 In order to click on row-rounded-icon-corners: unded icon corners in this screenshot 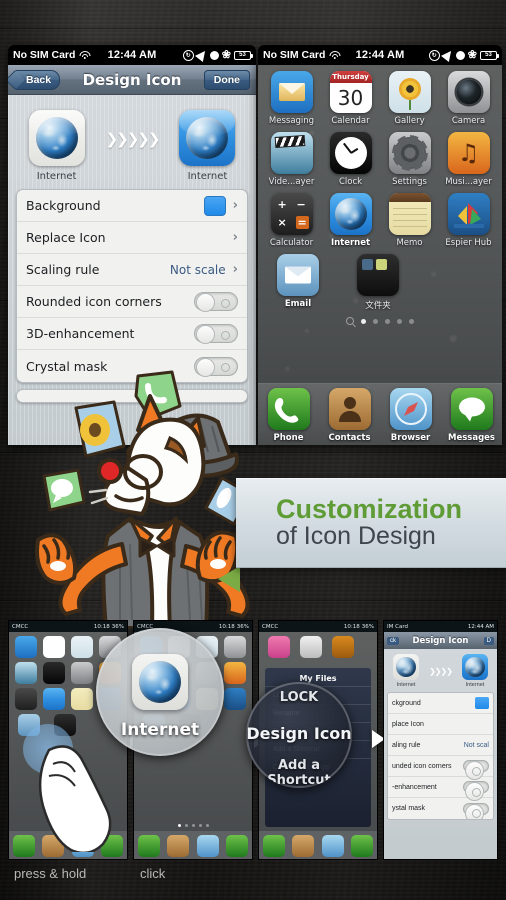, I will do `click(440, 768)`.